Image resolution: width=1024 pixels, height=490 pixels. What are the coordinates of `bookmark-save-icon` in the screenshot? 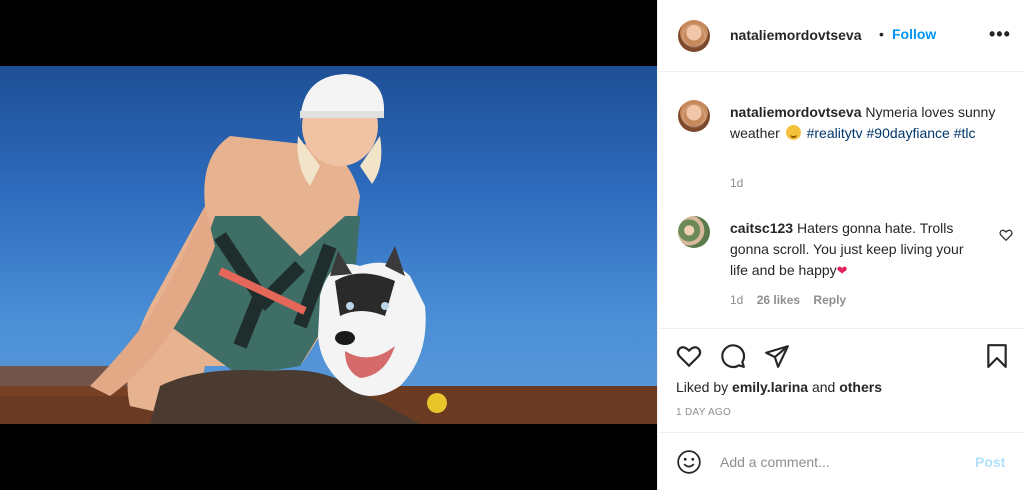 It's located at (997, 356).